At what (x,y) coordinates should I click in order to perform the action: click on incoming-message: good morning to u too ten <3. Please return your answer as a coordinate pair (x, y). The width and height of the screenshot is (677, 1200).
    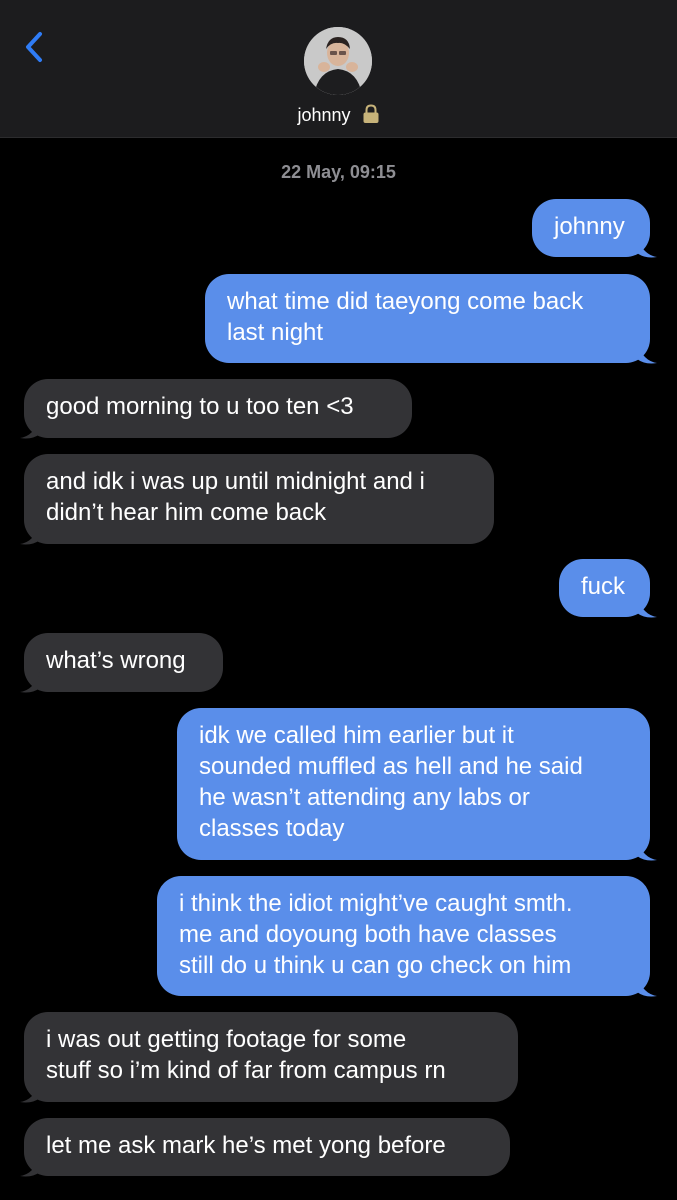
    Looking at the image, I should click on (218, 408).